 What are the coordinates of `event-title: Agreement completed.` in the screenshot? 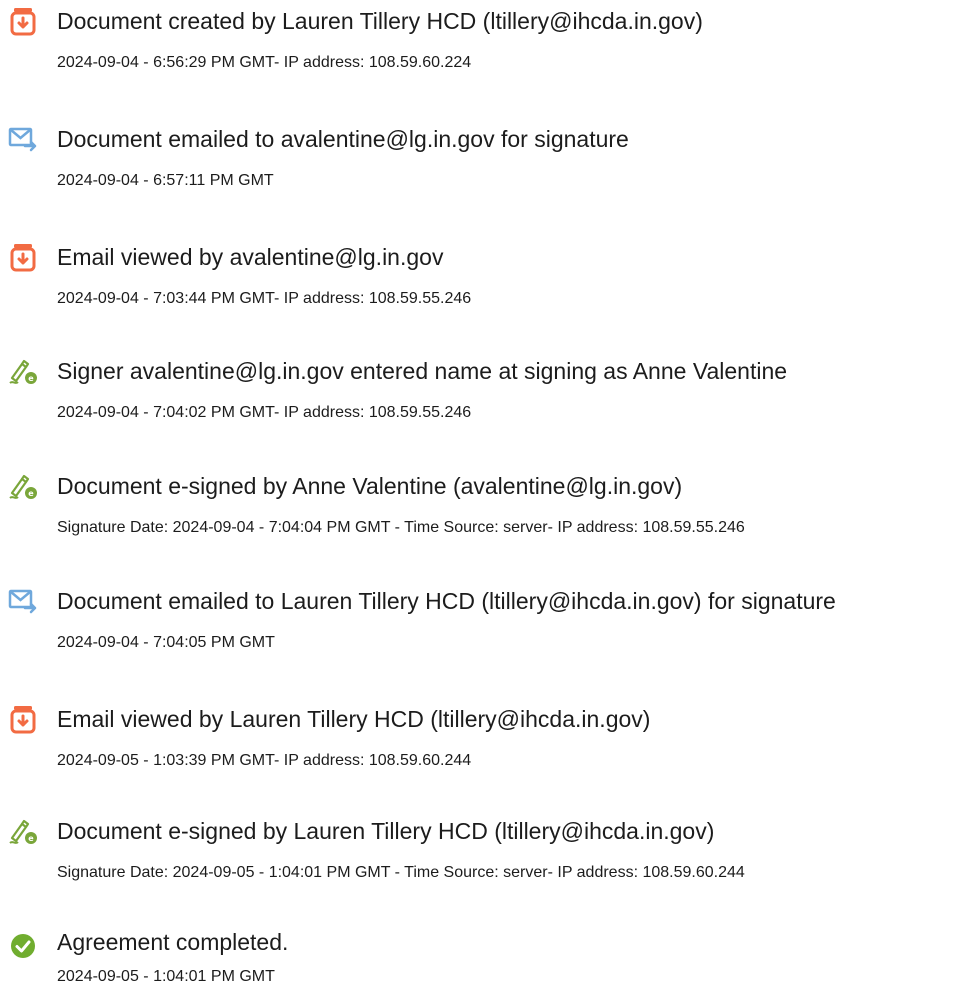 It's located at (173, 942).